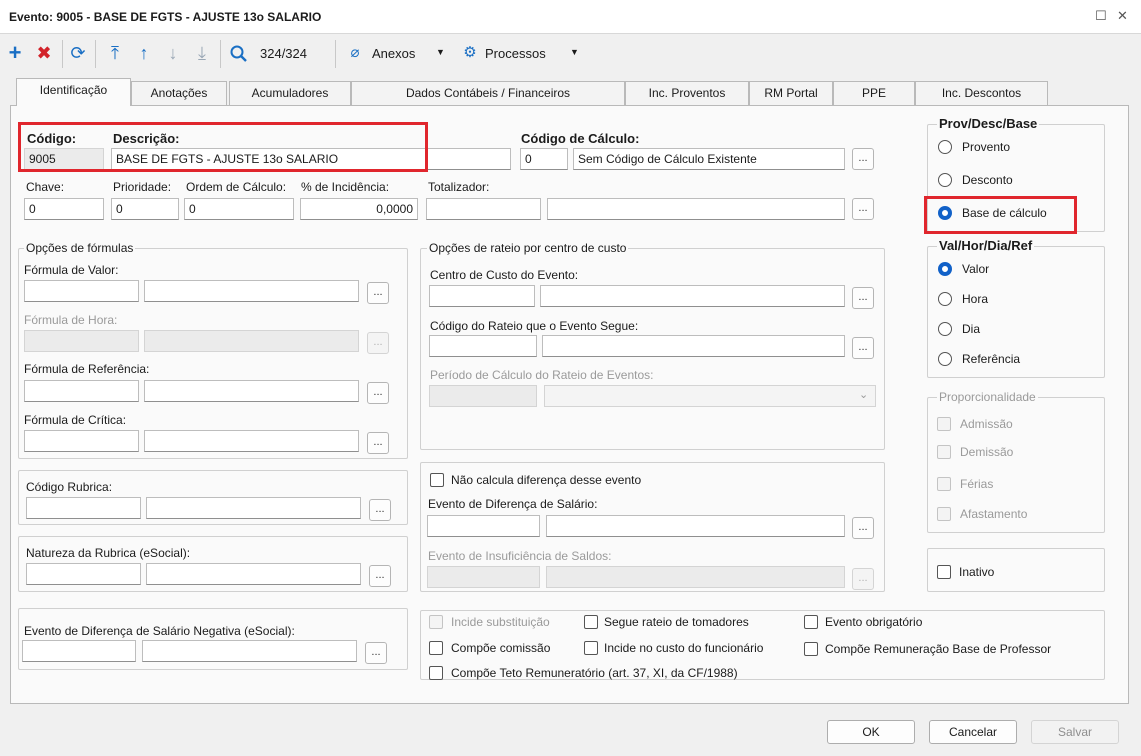  Describe the element at coordinates (251, 391) in the screenshot. I see `formula-referencia-desc-field` at that location.